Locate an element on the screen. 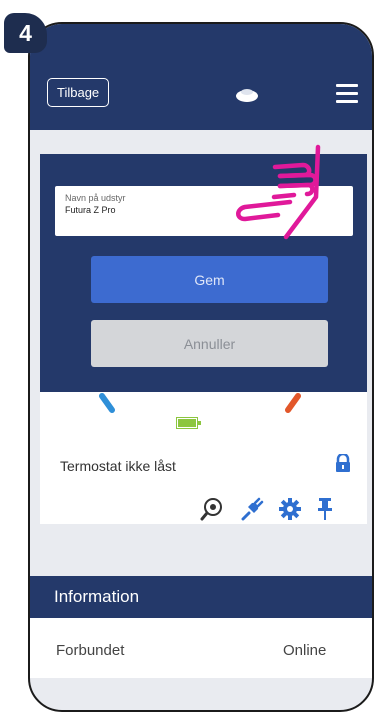 The image size is (380, 712). info-row-label: Forbundet is located at coordinates (90, 650).